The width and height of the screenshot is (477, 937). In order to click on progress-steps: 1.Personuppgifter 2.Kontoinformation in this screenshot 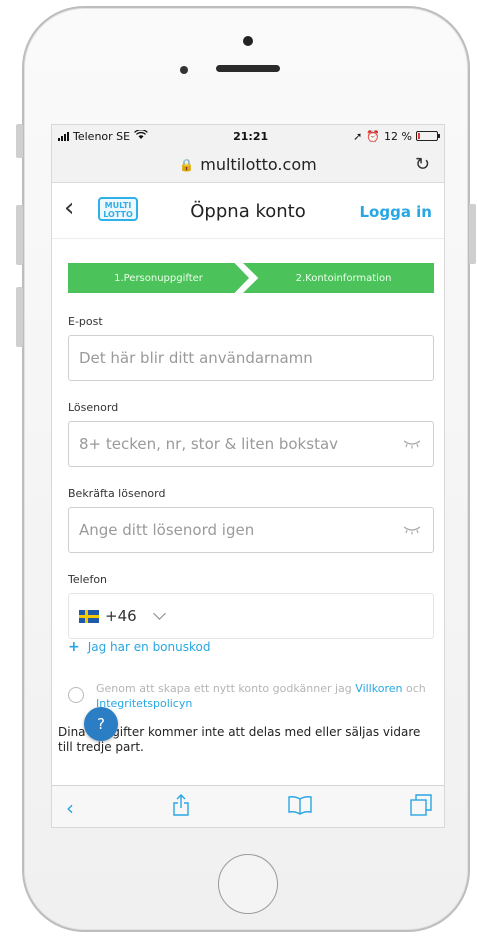, I will do `click(251, 278)`.